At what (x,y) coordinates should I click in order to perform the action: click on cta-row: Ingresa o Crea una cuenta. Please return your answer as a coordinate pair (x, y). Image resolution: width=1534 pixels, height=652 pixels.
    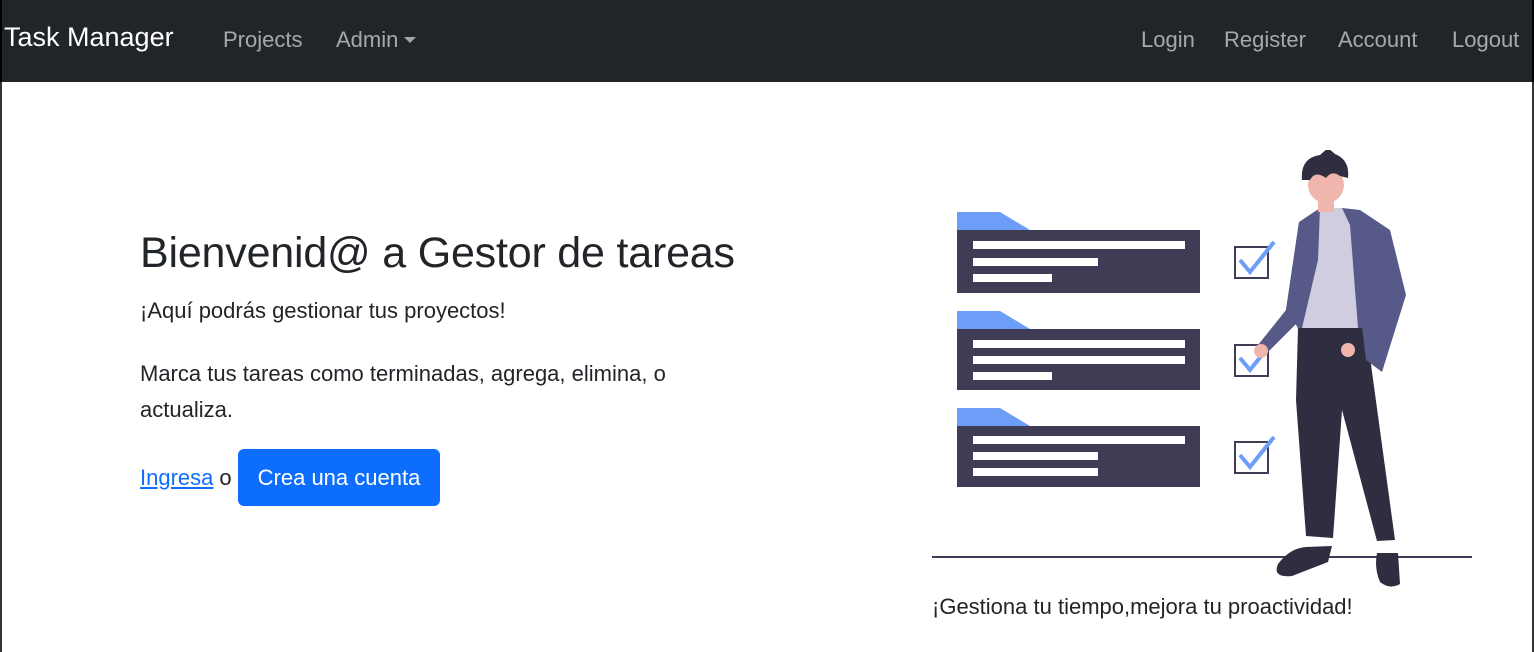
    Looking at the image, I should click on (290, 477).